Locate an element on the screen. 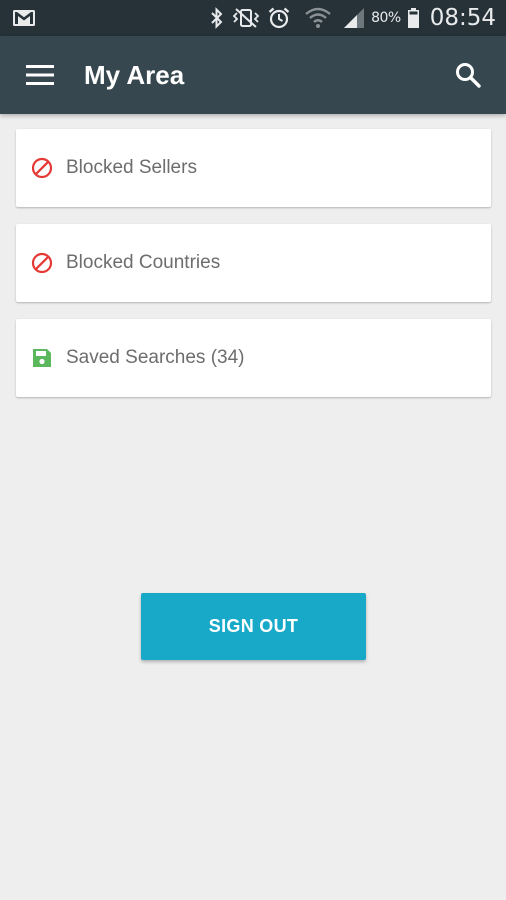 Image resolution: width=506 pixels, height=900 pixels. saved-searches-item: Saved Searches (34) is located at coordinates (253, 358).